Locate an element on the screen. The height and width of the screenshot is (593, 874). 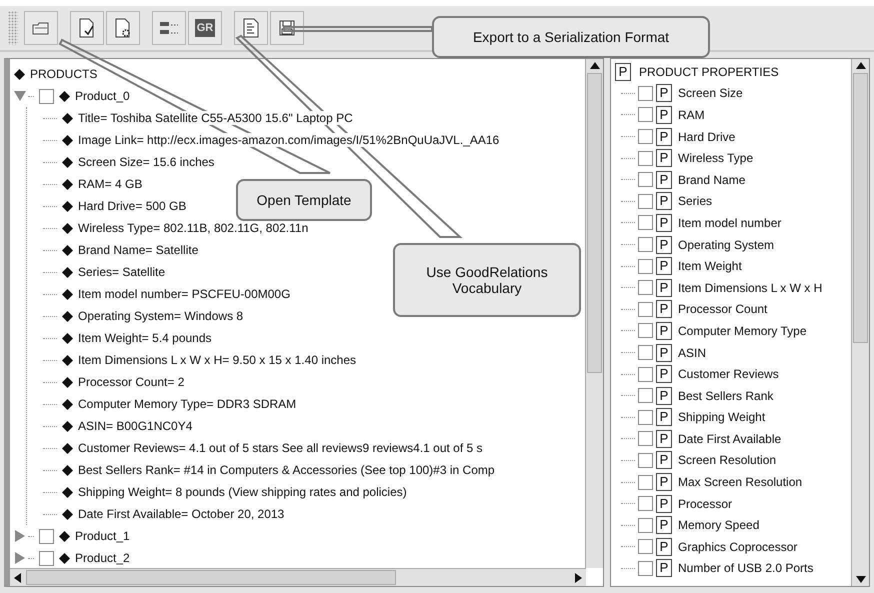
property-label: Wireless Type is located at coordinates (716, 158).